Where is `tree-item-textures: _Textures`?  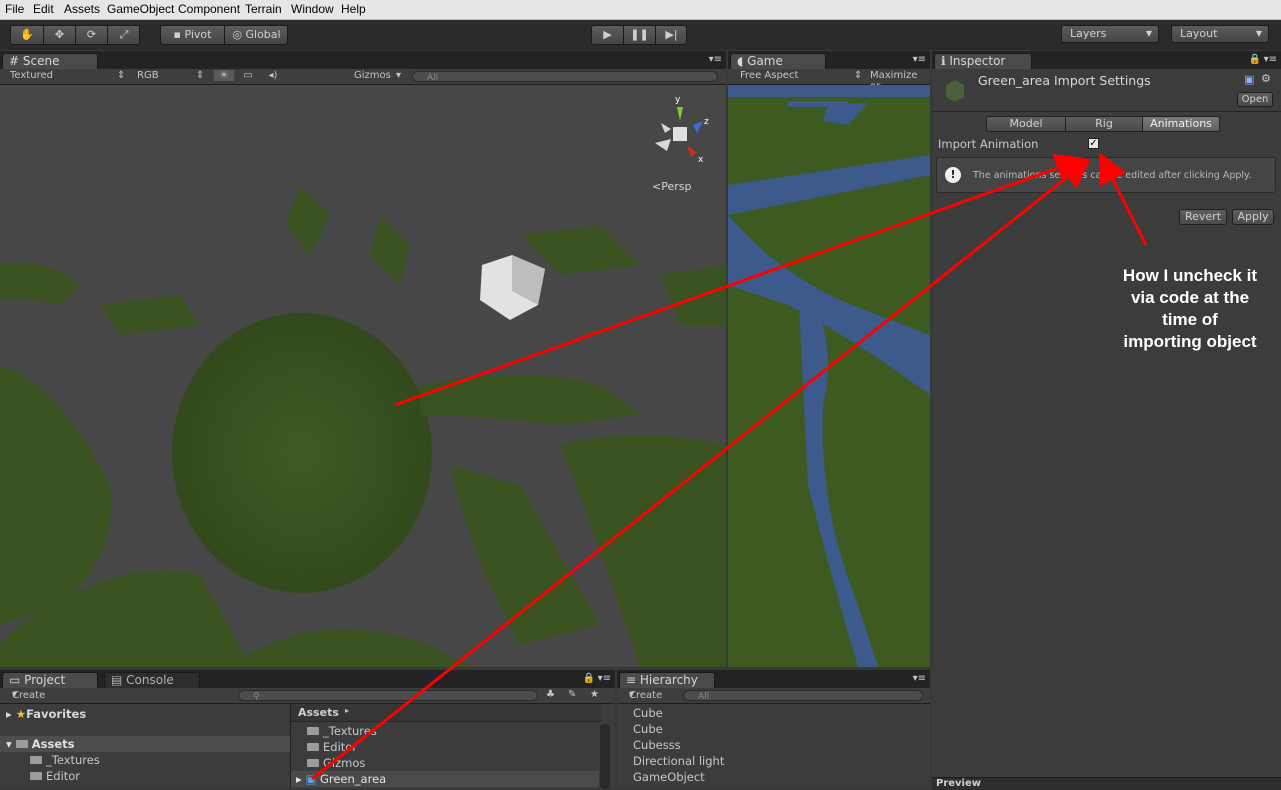 tree-item-textures: _Textures is located at coordinates (65, 760).